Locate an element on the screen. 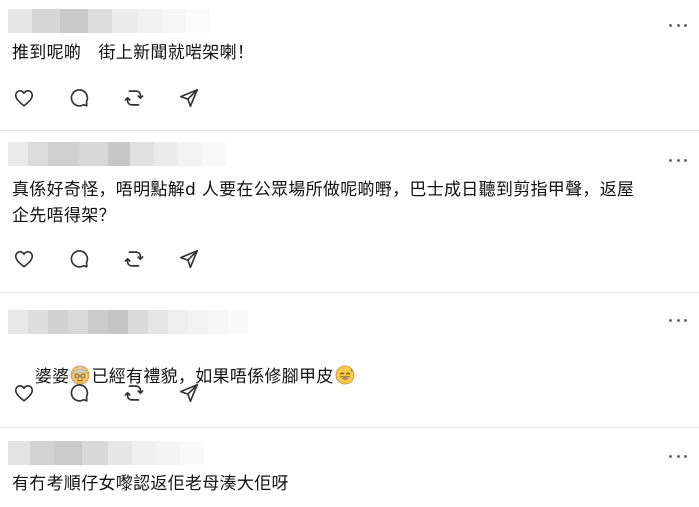  grinning-sweat-emoji is located at coordinates (345, 375).